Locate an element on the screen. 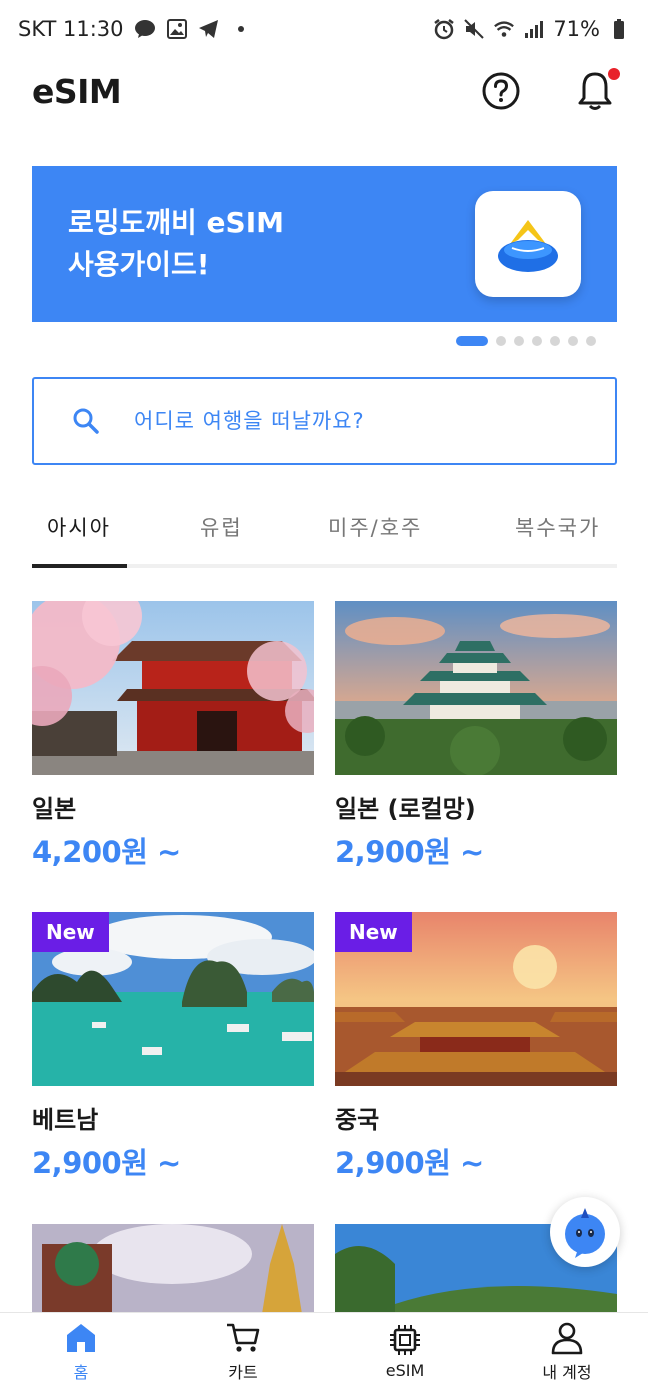 The height and width of the screenshot is (1390, 648). app-header: eSIM is located at coordinates (324, 91).